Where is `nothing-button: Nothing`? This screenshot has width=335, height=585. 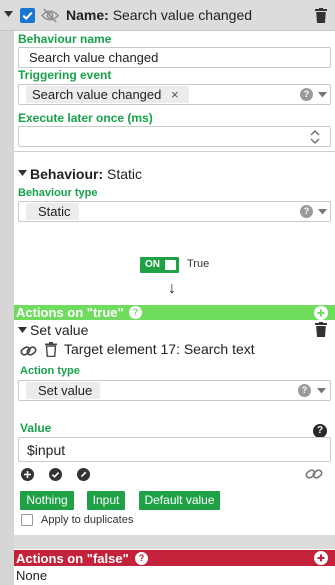 nothing-button: Nothing is located at coordinates (47, 500).